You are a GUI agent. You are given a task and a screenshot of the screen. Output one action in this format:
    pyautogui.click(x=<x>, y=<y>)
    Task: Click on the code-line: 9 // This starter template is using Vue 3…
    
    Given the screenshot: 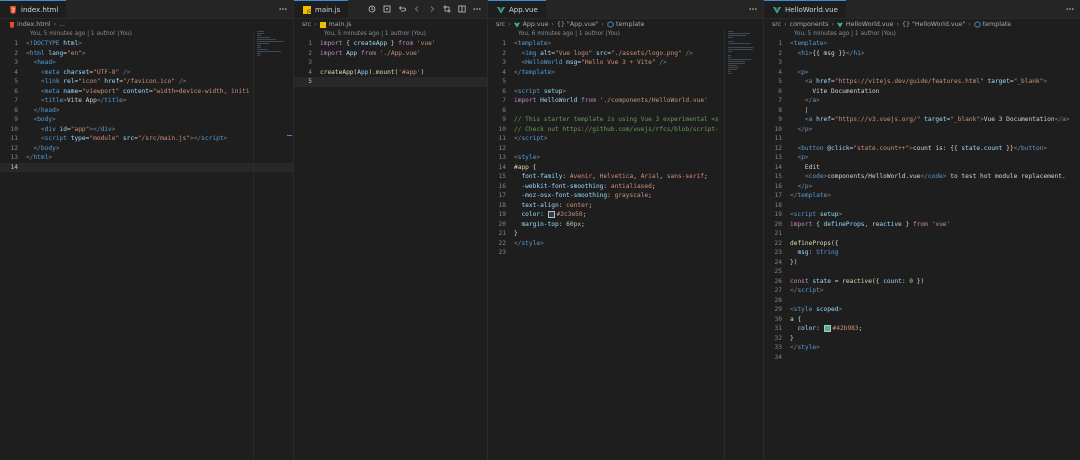 What is the action you would take?
    pyautogui.click(x=625, y=120)
    